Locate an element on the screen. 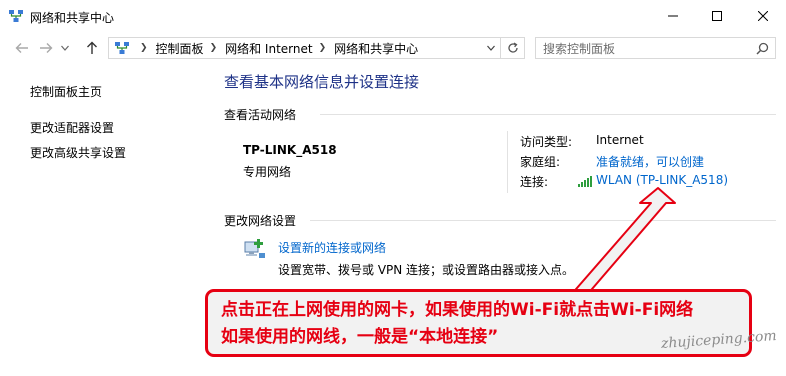 Image resolution: width=786 pixels, height=376 pixels. annotation-line-1: 点击正在上网使用的网卡，如果使用的Wi-Fi就点击Wi-Fi网络 is located at coordinates (457, 310).